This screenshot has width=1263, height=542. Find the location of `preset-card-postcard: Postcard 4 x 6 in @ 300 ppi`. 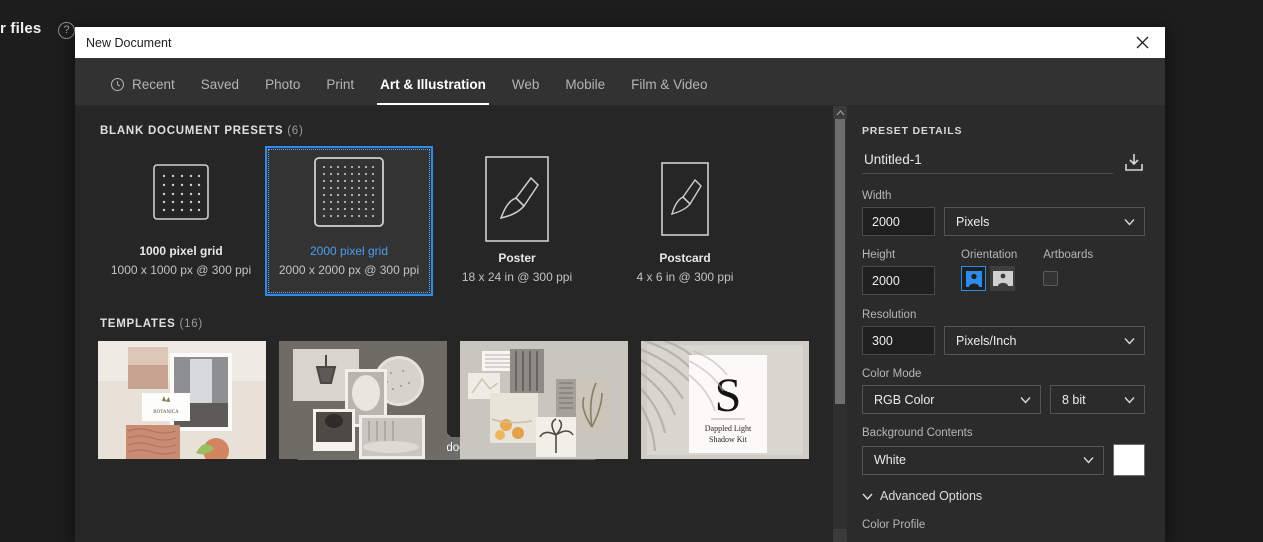

preset-card-postcard: Postcard 4 x 6 in @ 300 ppi is located at coordinates (685, 221).